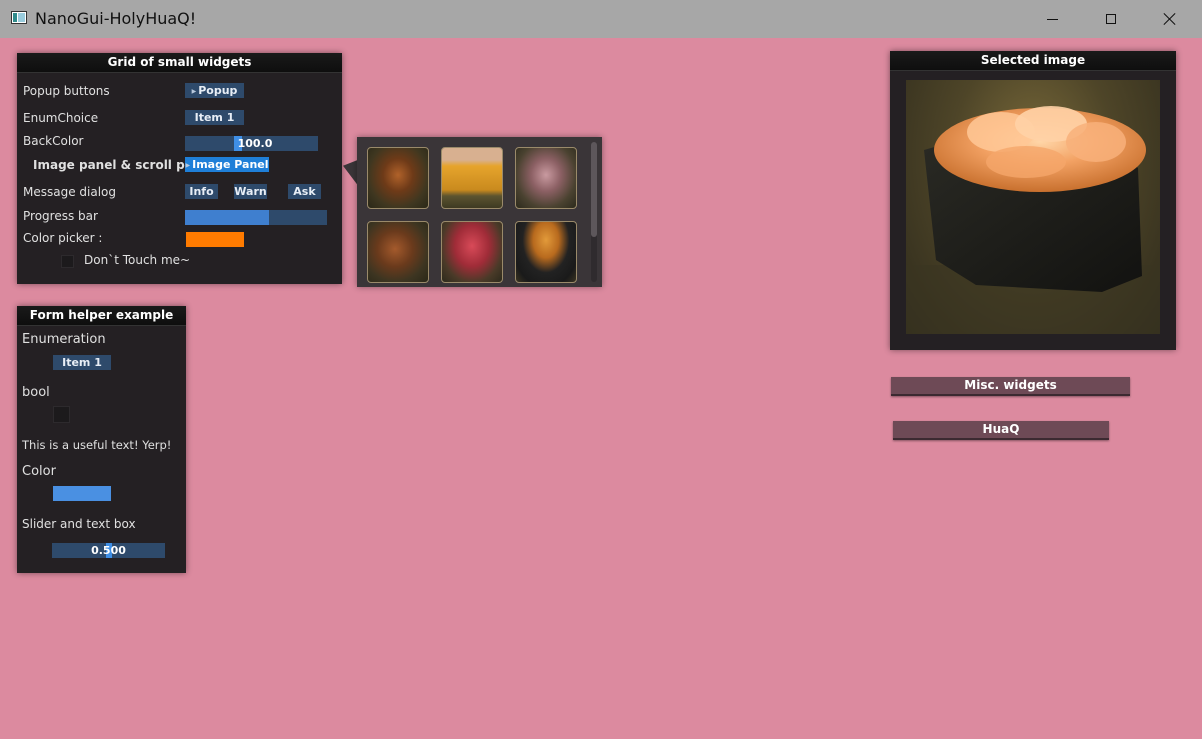 This screenshot has height=739, width=1202. Describe the element at coordinates (53, 141) in the screenshot. I see `backcolor-label: BackColor` at that location.